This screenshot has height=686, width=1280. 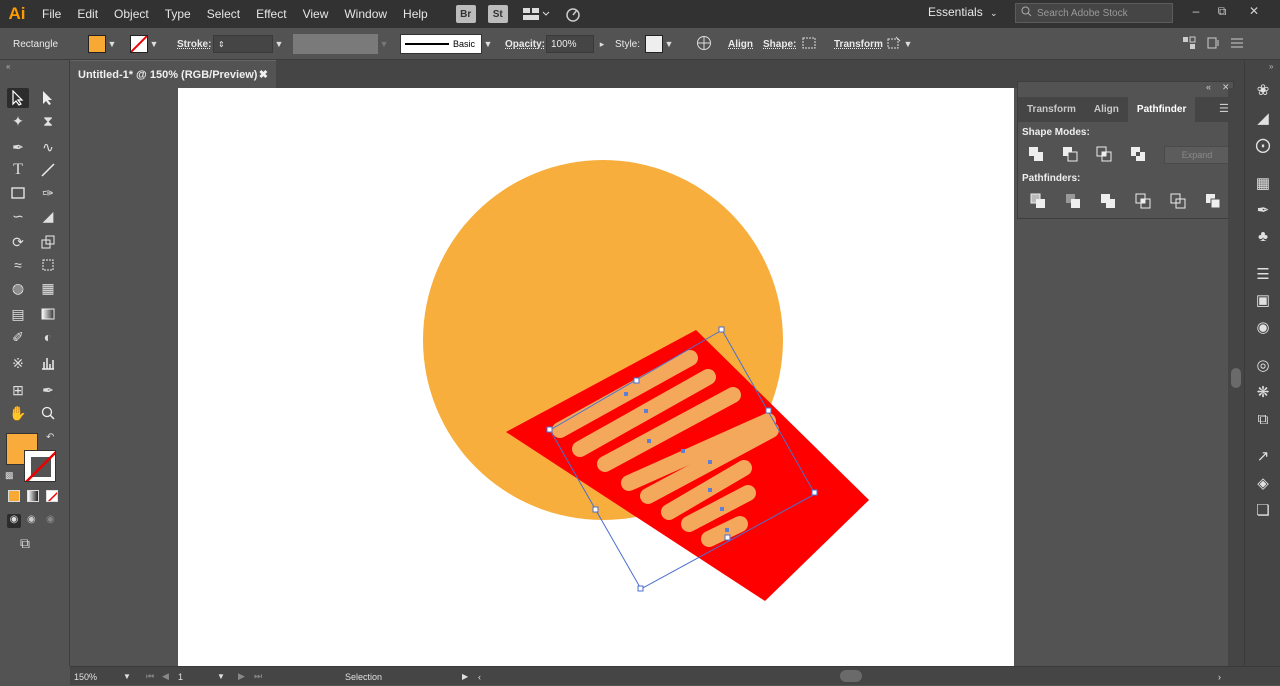 I want to click on stroke-color-swatch, so click(x=40, y=466).